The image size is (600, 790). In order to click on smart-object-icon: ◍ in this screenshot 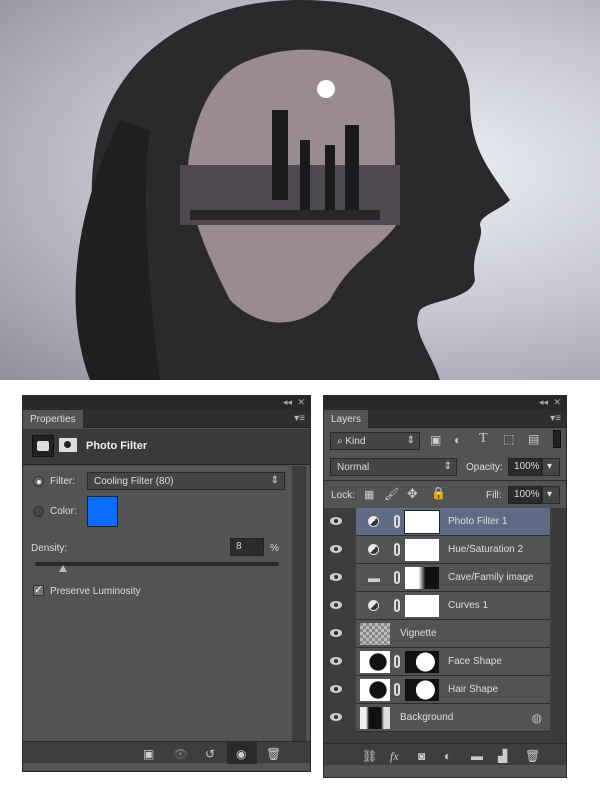, I will do `click(536, 718)`.